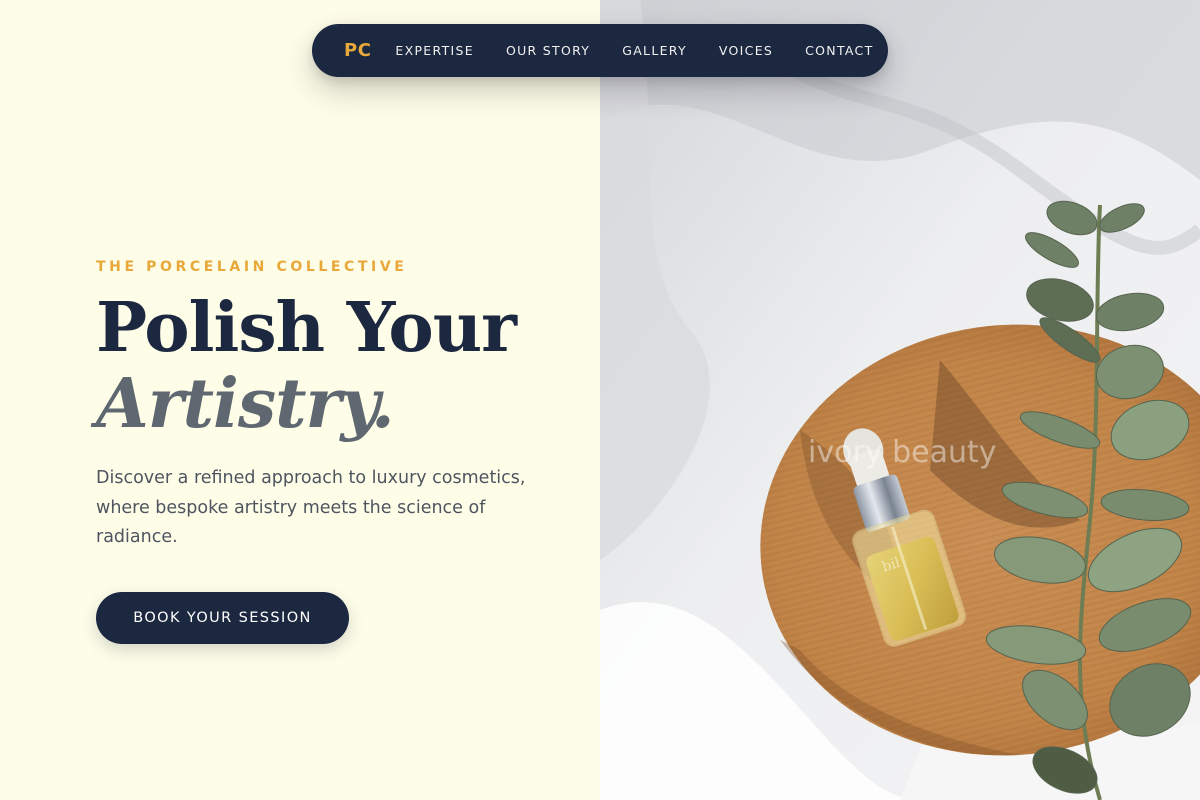  I want to click on logo: PC, so click(357, 50).